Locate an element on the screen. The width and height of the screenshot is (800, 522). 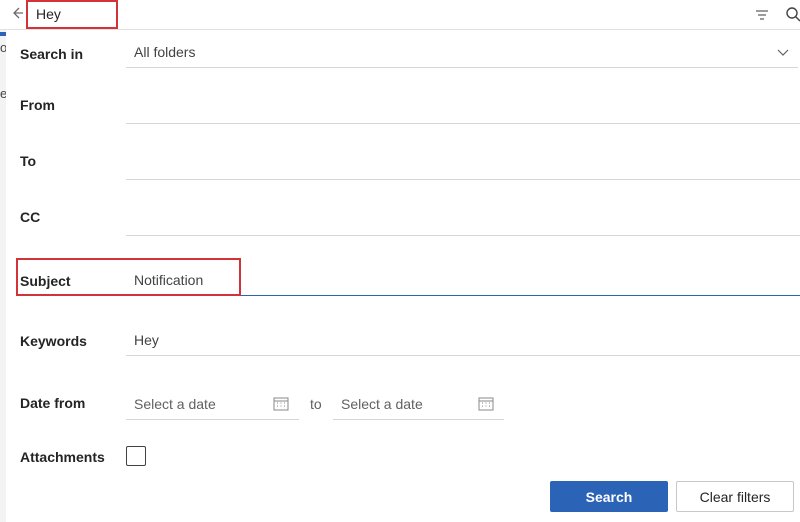
keywords-field: Hey is located at coordinates (463, 341).